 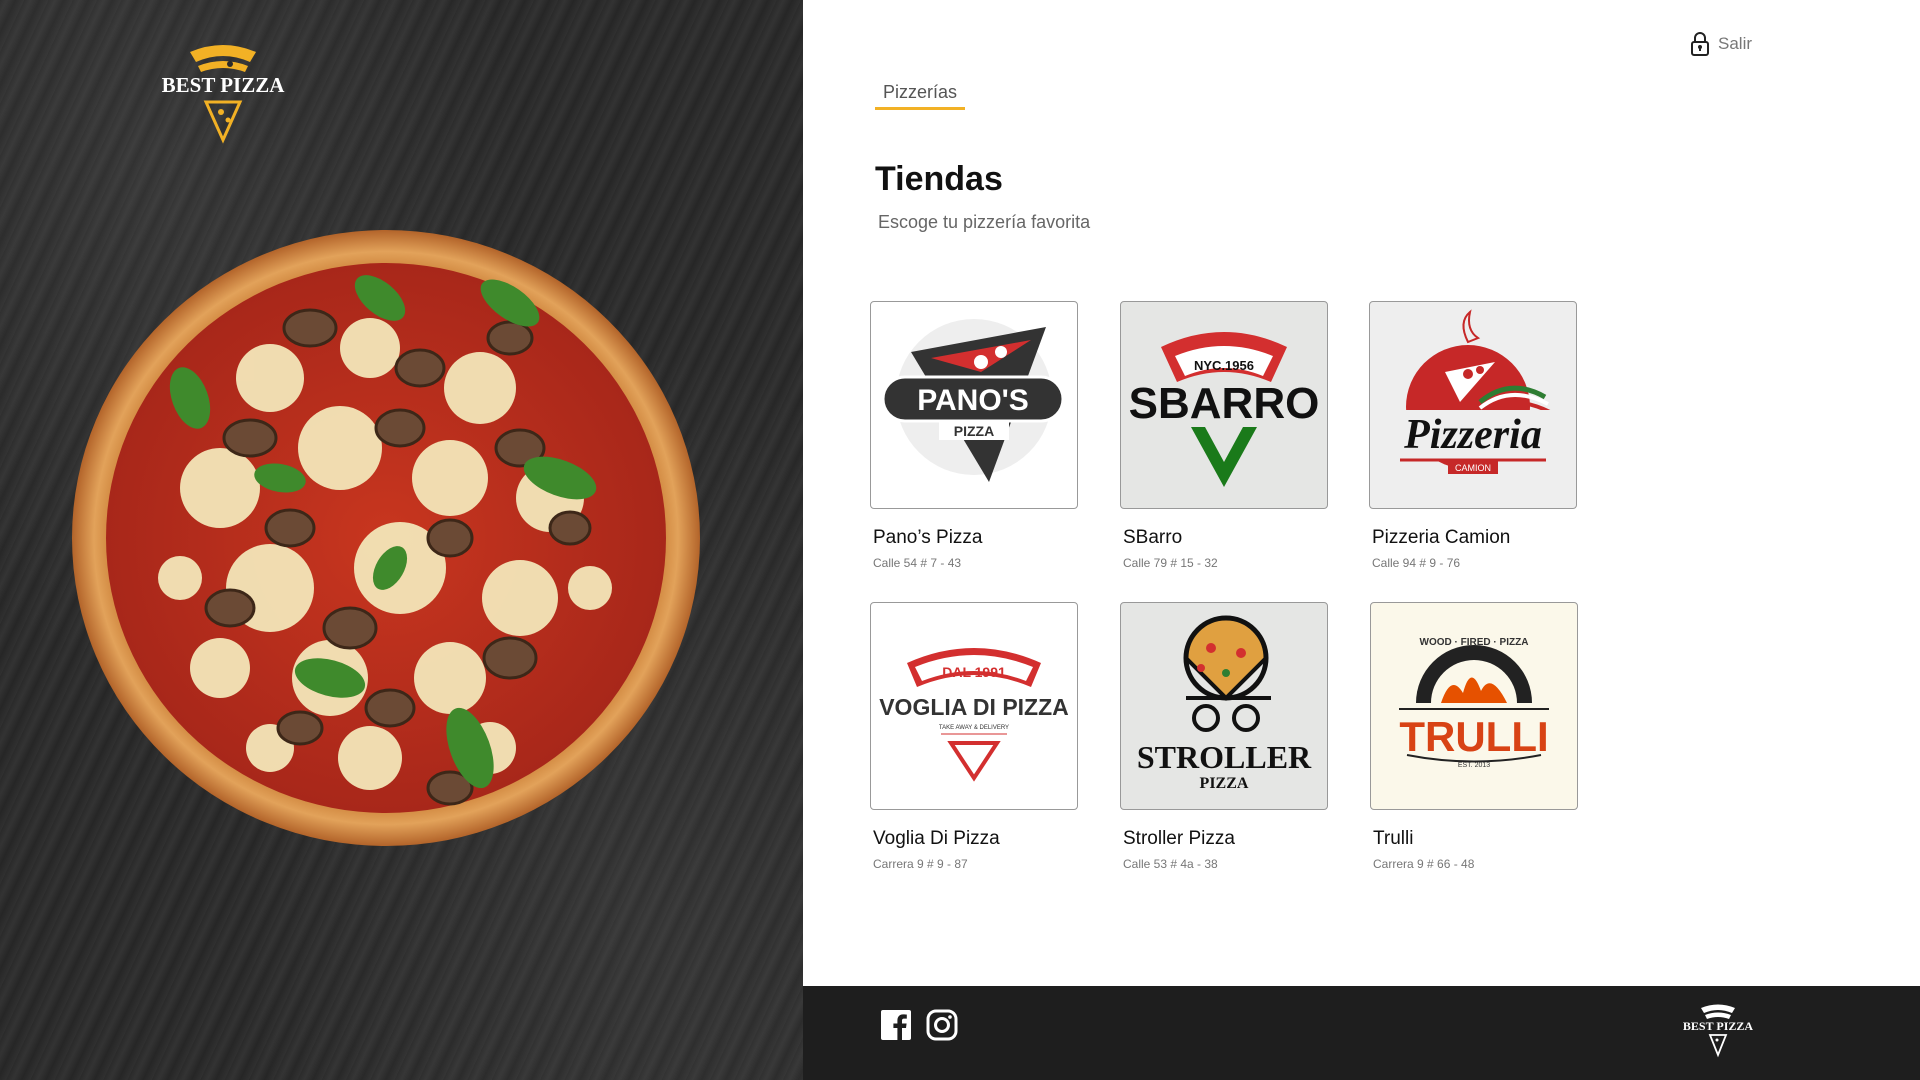 I want to click on store-address: Carrera 9 # 9 - 87, so click(x=920, y=864).